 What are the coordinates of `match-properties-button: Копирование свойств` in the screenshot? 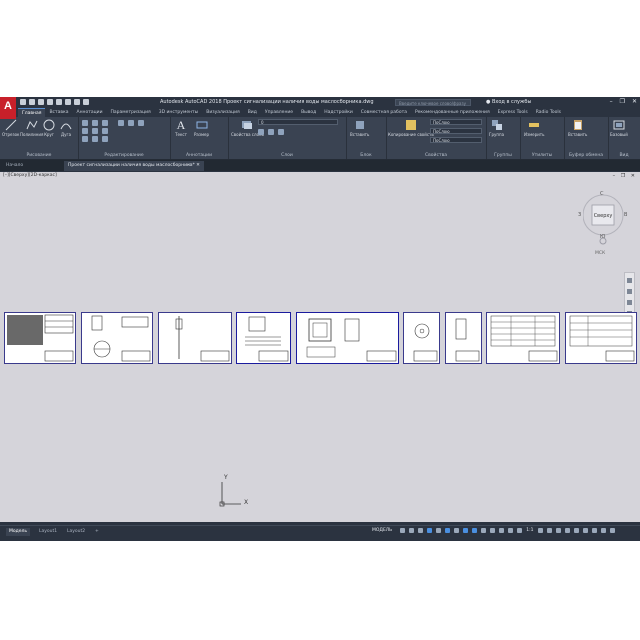 It's located at (411, 128).